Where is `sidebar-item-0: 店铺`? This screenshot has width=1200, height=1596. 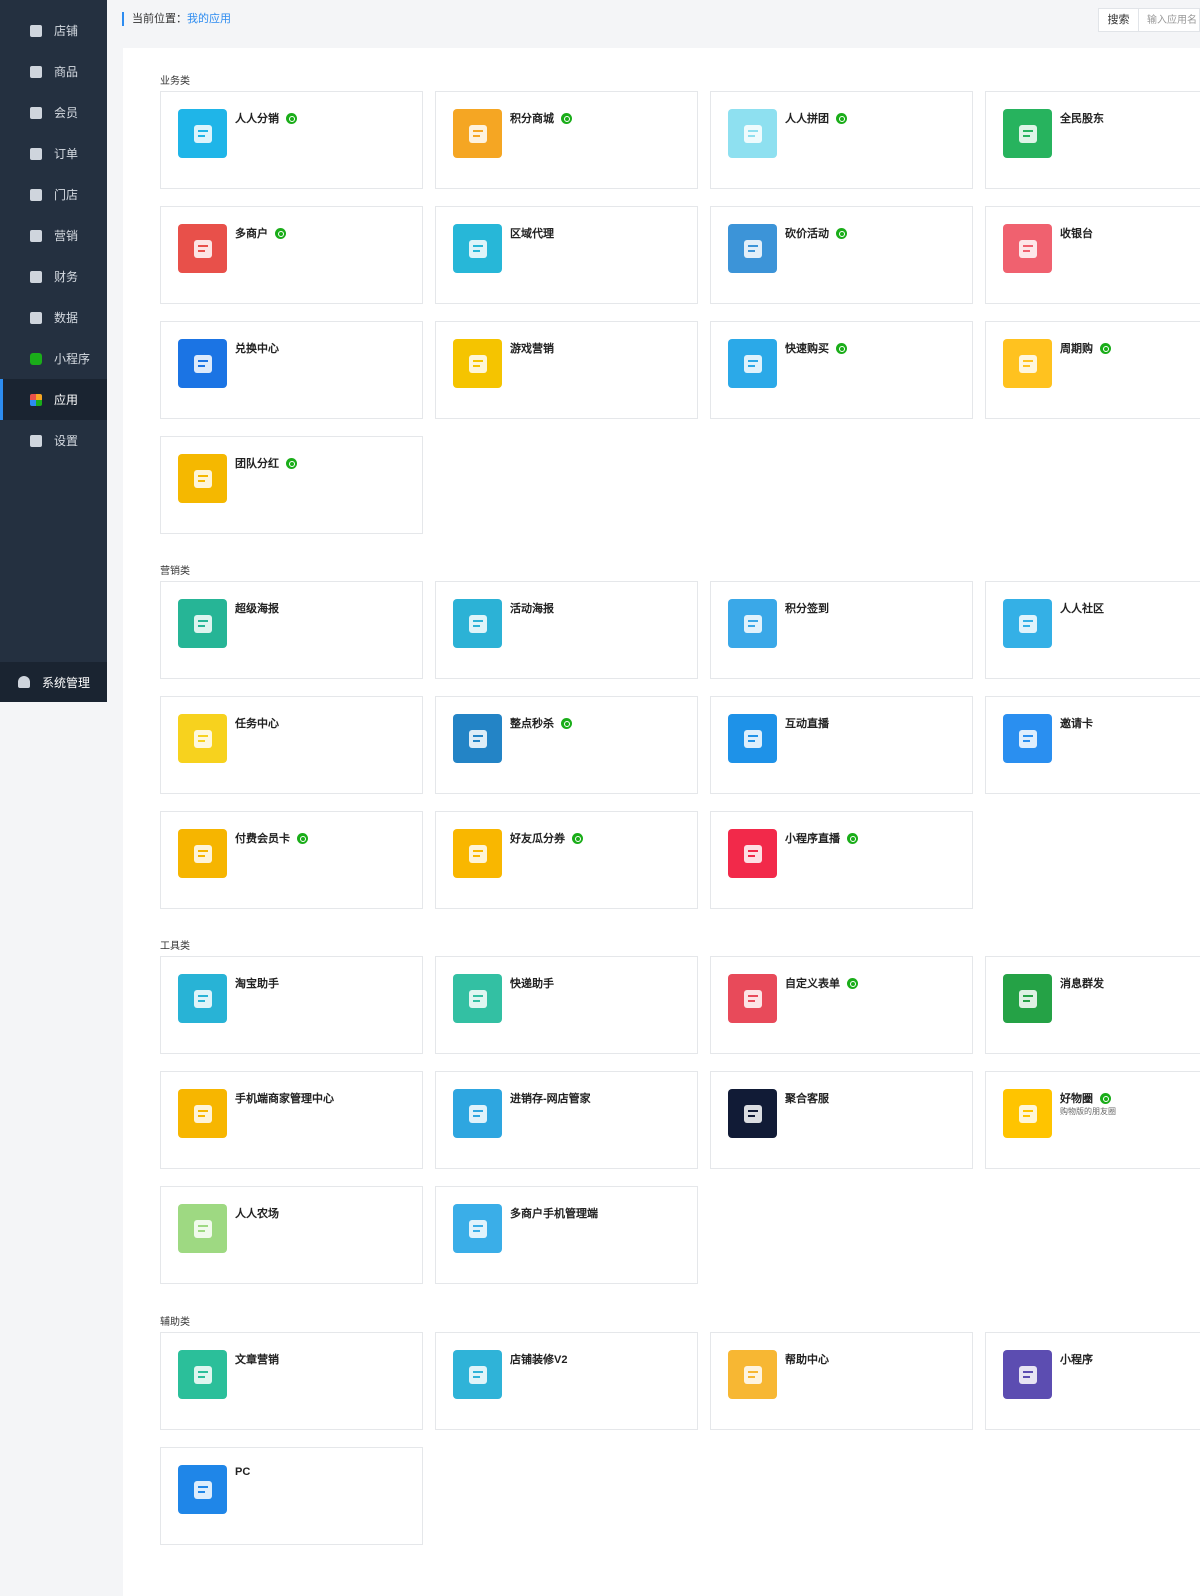
sidebar-item-0: 店铺 is located at coordinates (53, 30).